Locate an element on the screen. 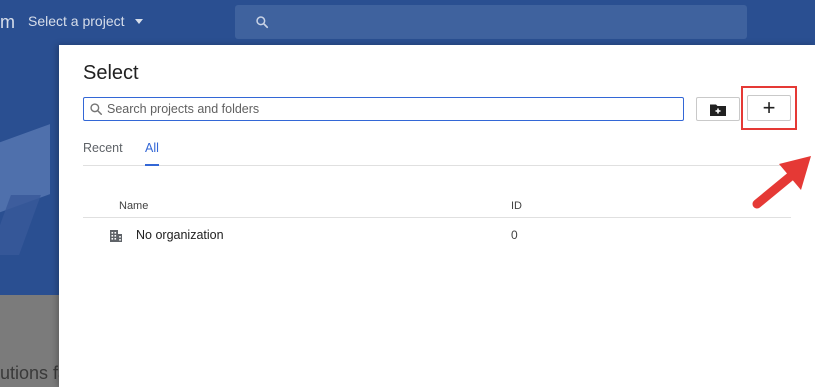  pointer-arrow-annotation is located at coordinates (781, 182).